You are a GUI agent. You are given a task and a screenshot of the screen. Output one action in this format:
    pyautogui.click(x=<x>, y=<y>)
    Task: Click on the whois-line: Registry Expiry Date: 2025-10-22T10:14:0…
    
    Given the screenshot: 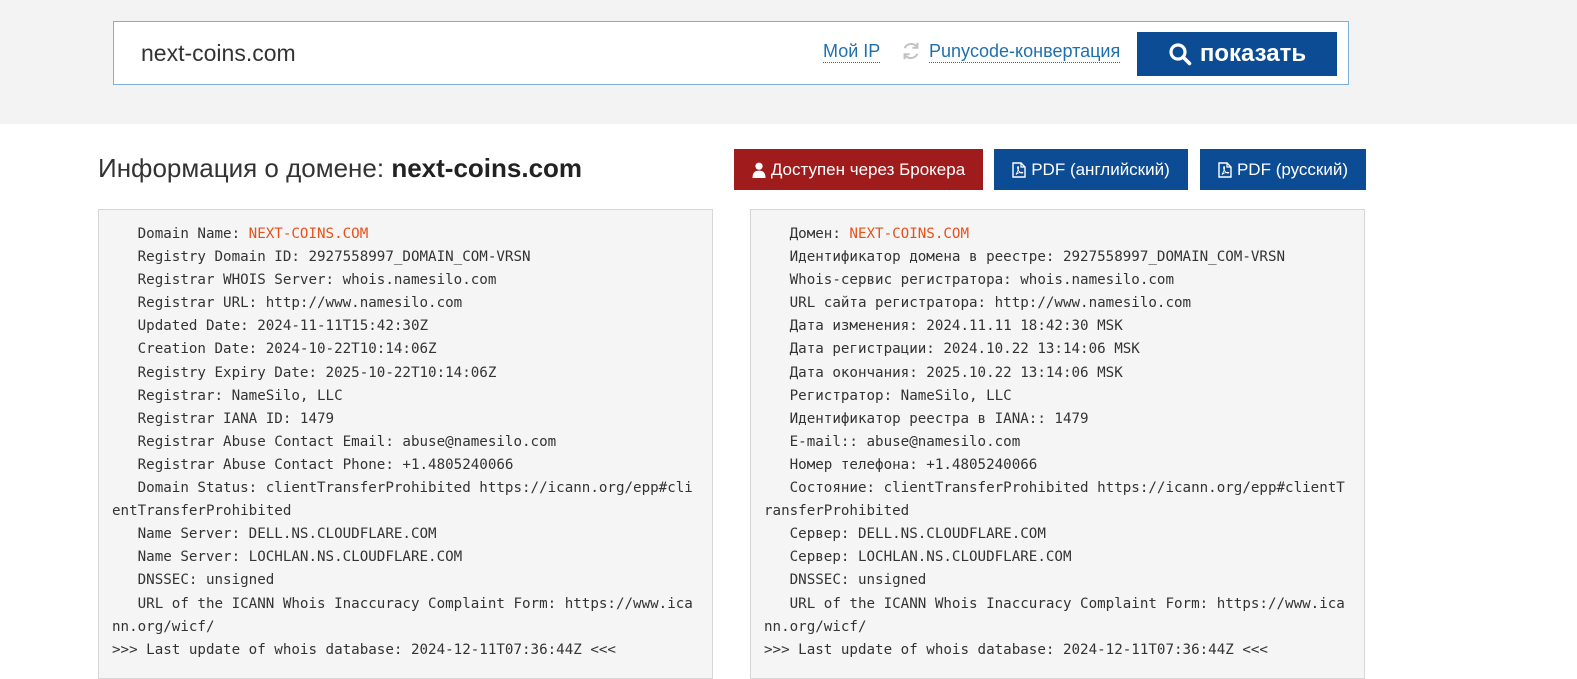 What is the action you would take?
    pyautogui.click(x=304, y=372)
    